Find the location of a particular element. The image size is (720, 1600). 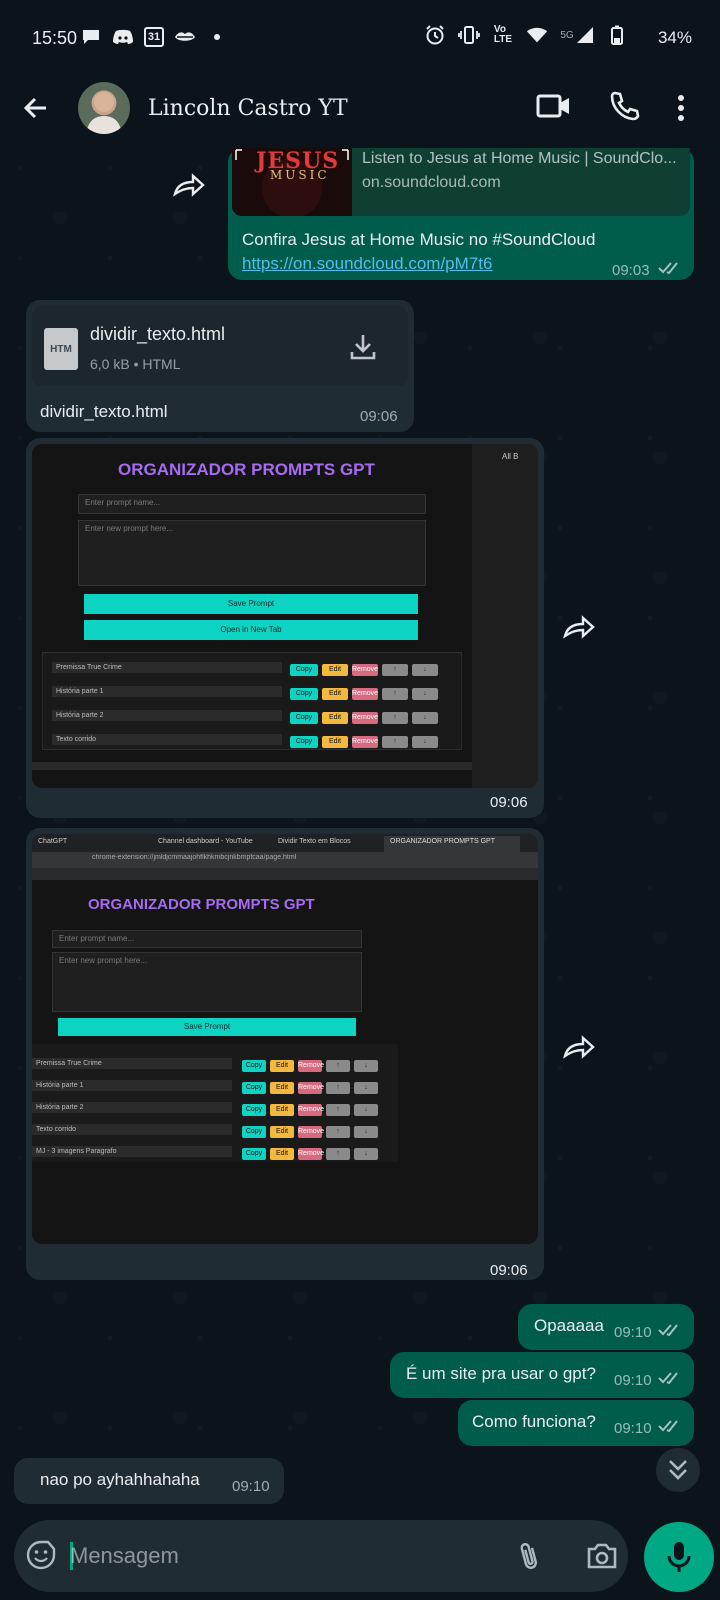

dot-icon is located at coordinates (217, 37).